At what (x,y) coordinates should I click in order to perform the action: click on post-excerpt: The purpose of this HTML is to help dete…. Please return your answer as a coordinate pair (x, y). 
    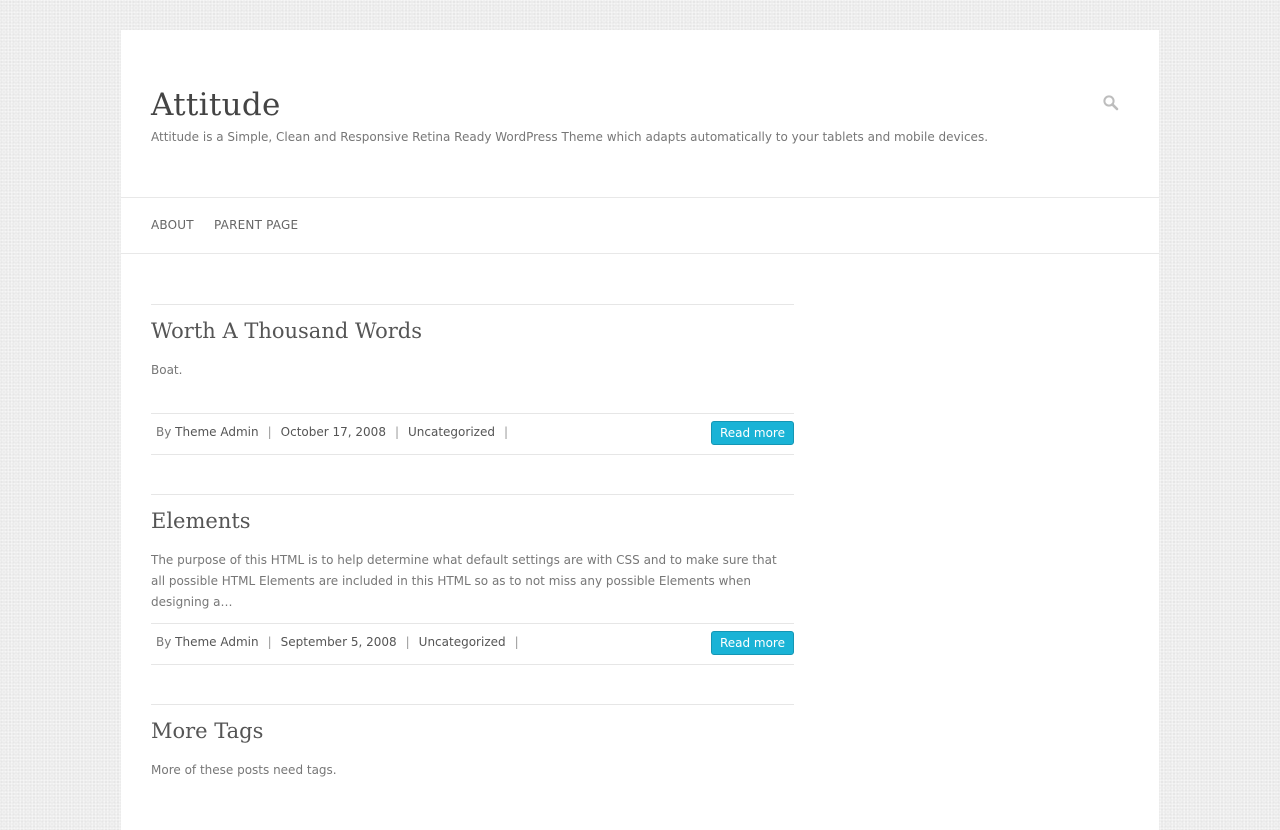
    Looking at the image, I should click on (464, 581).